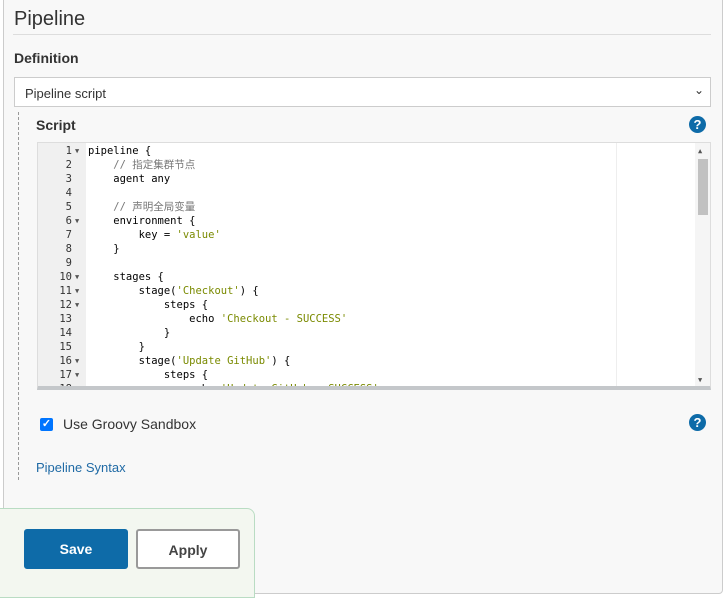  I want to click on code-text: environment {, so click(142, 221).